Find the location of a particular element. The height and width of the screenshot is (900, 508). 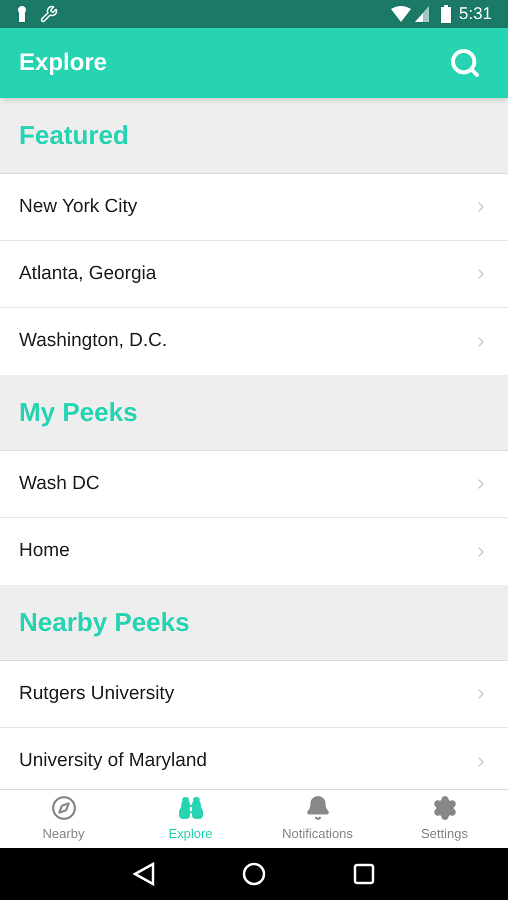

back-icon is located at coordinates (144, 874).